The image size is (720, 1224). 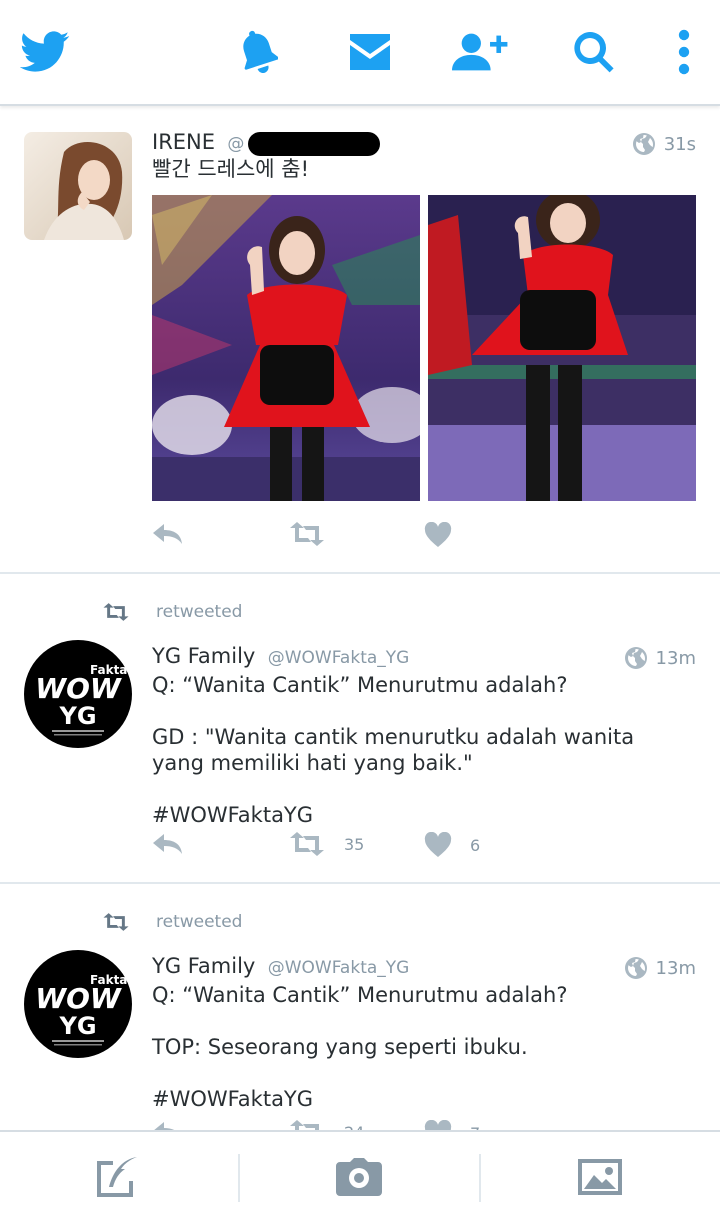 I want to click on like-button, so click(x=438, y=535).